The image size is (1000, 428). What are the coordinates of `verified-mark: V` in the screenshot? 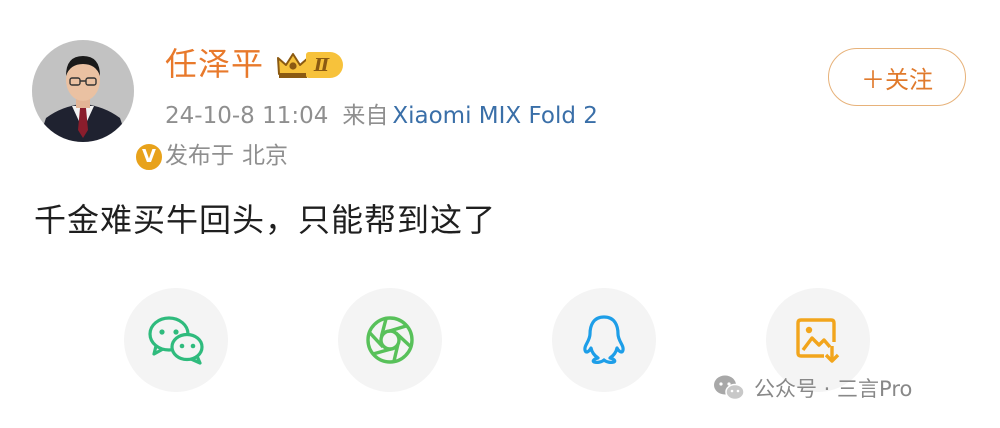 It's located at (149, 156).